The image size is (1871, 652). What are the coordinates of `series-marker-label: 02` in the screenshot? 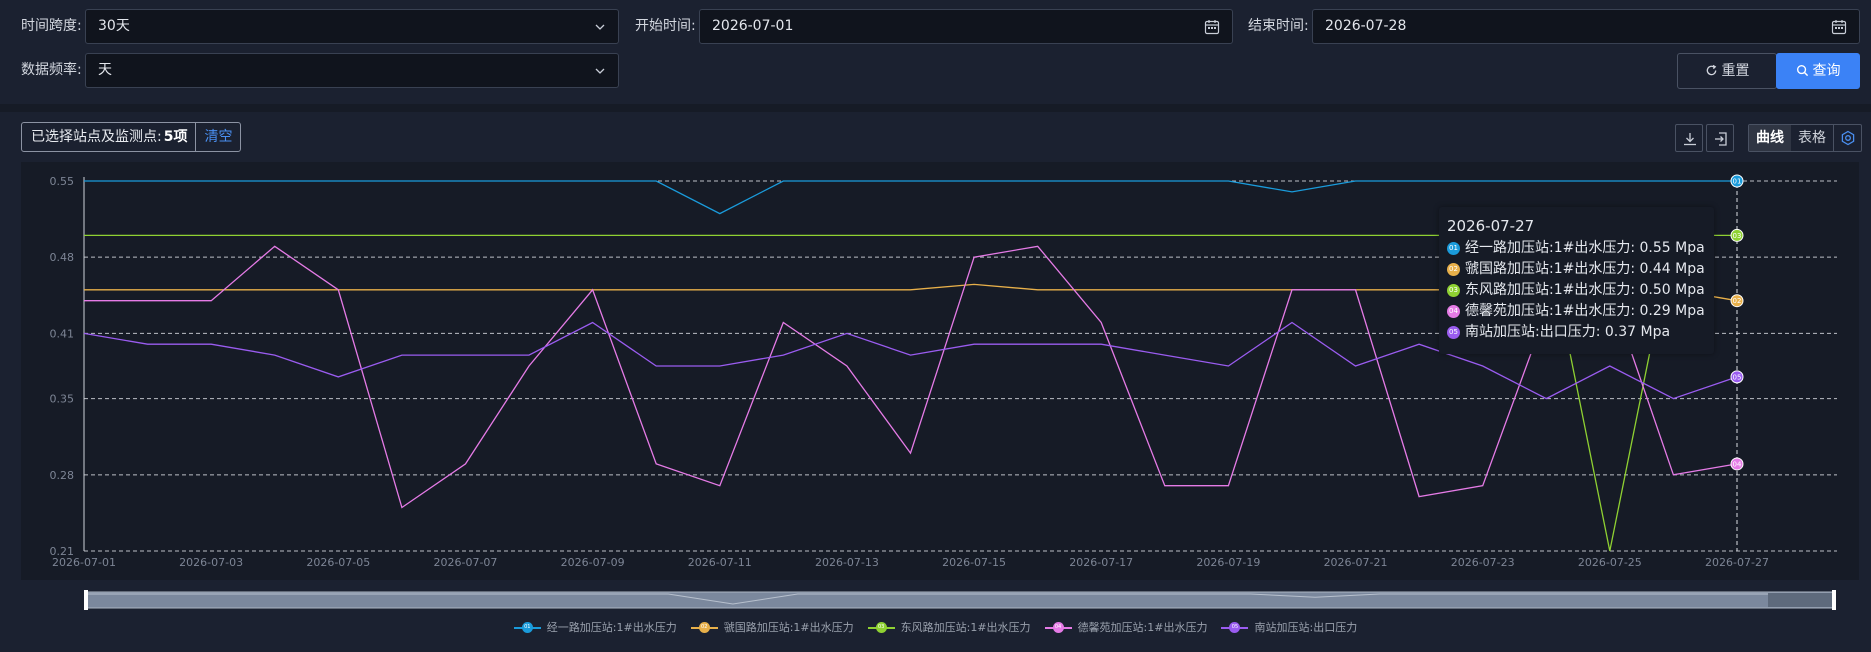 It's located at (1737, 301).